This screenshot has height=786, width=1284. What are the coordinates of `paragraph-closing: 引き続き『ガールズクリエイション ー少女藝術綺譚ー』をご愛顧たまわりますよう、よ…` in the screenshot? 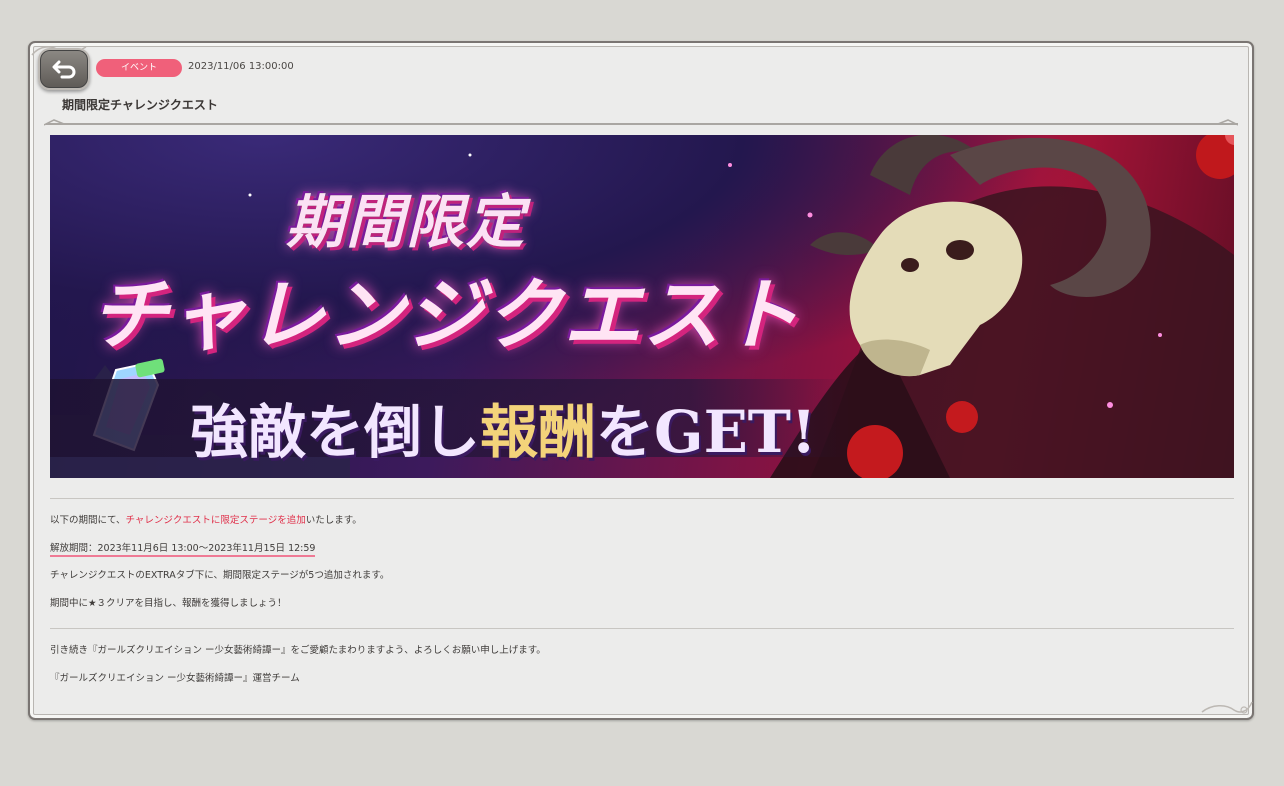 It's located at (298, 650).